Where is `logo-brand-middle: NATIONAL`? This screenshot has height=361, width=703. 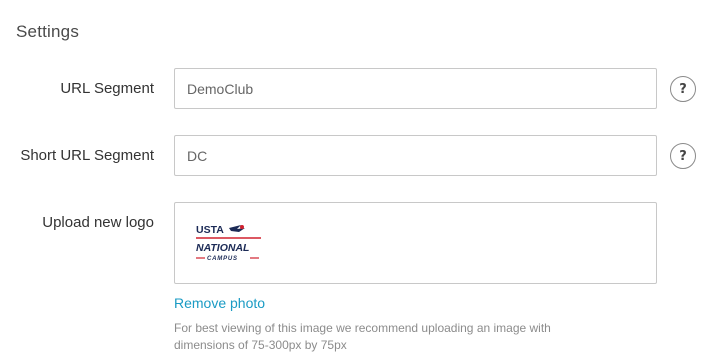
logo-brand-middle: NATIONAL is located at coordinates (222, 248).